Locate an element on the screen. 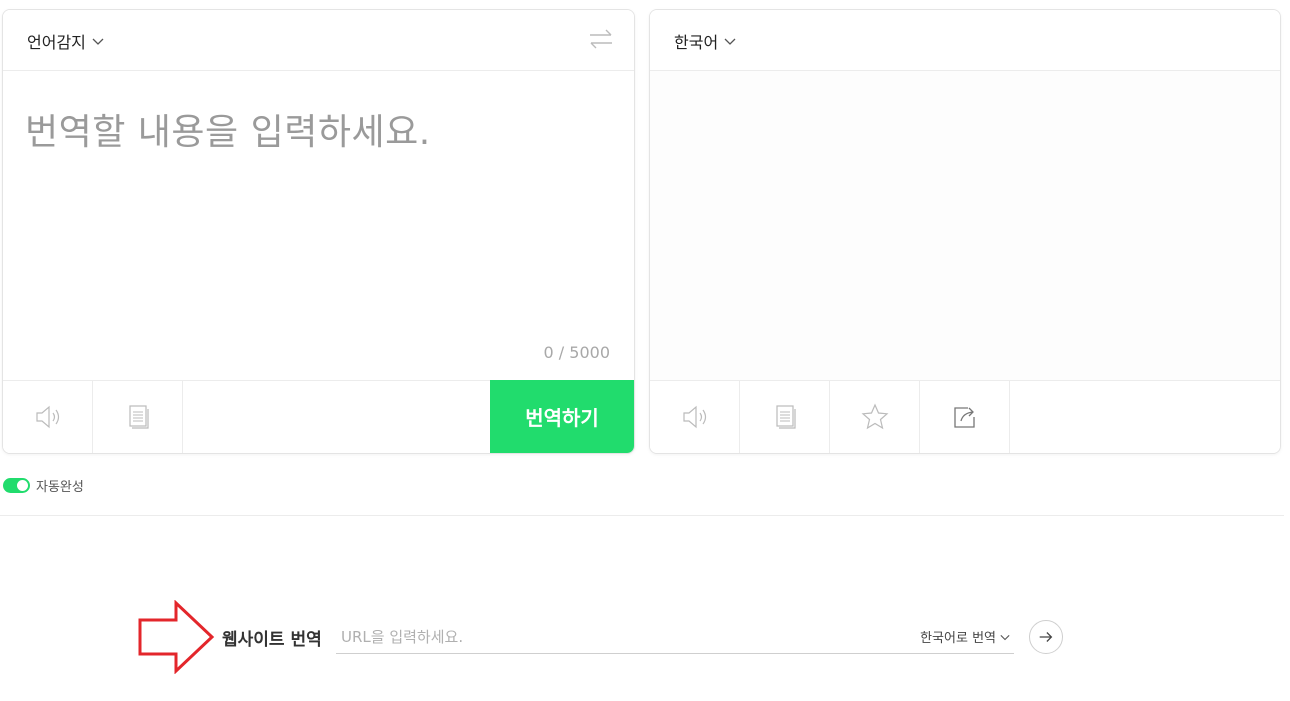 The image size is (1290, 701). section-divider is located at coordinates (642, 515).